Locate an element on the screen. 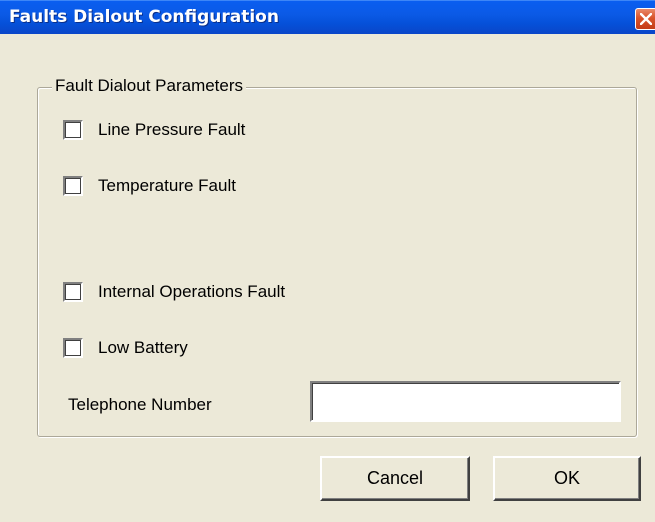  close-button is located at coordinates (645, 19).